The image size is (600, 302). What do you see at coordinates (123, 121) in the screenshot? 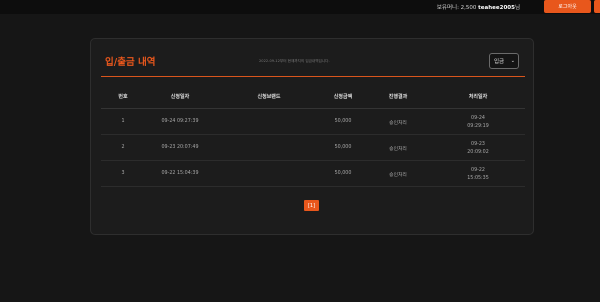
I see `cell-no: 1` at bounding box center [123, 121].